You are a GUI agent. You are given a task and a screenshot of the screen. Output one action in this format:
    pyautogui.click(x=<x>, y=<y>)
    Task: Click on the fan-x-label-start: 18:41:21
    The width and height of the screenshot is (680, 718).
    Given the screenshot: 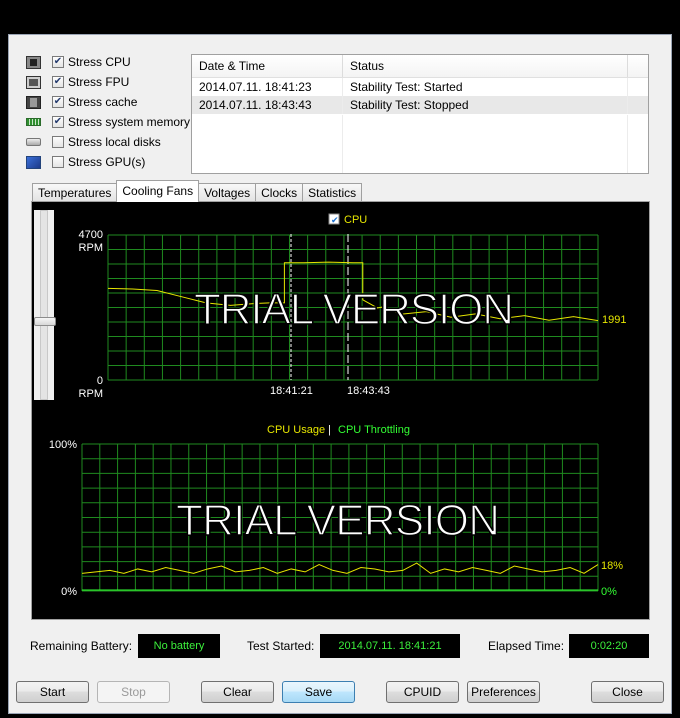 What is the action you would take?
    pyautogui.click(x=291, y=391)
    